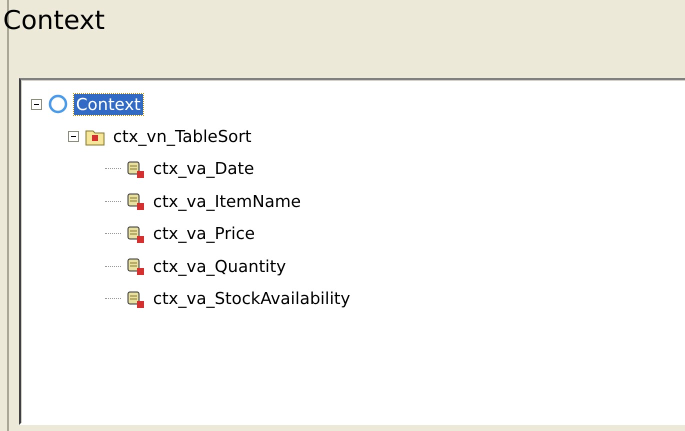 This screenshot has width=685, height=431. What do you see at coordinates (251, 299) in the screenshot?
I see `tree-item: ctx_va_StockAvailability` at bounding box center [251, 299].